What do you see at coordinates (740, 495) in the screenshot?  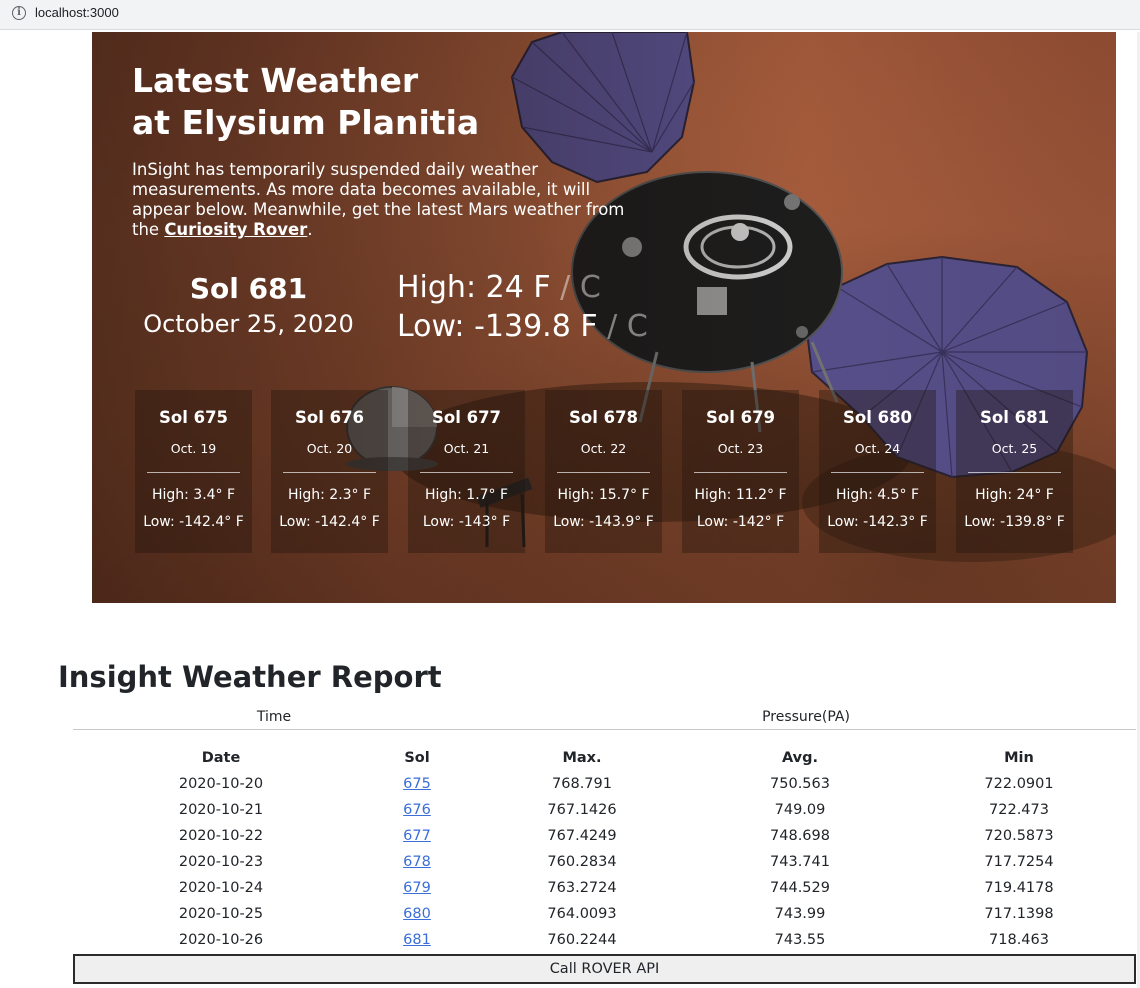 I see `card-high: High: 11.2° F` at bounding box center [740, 495].